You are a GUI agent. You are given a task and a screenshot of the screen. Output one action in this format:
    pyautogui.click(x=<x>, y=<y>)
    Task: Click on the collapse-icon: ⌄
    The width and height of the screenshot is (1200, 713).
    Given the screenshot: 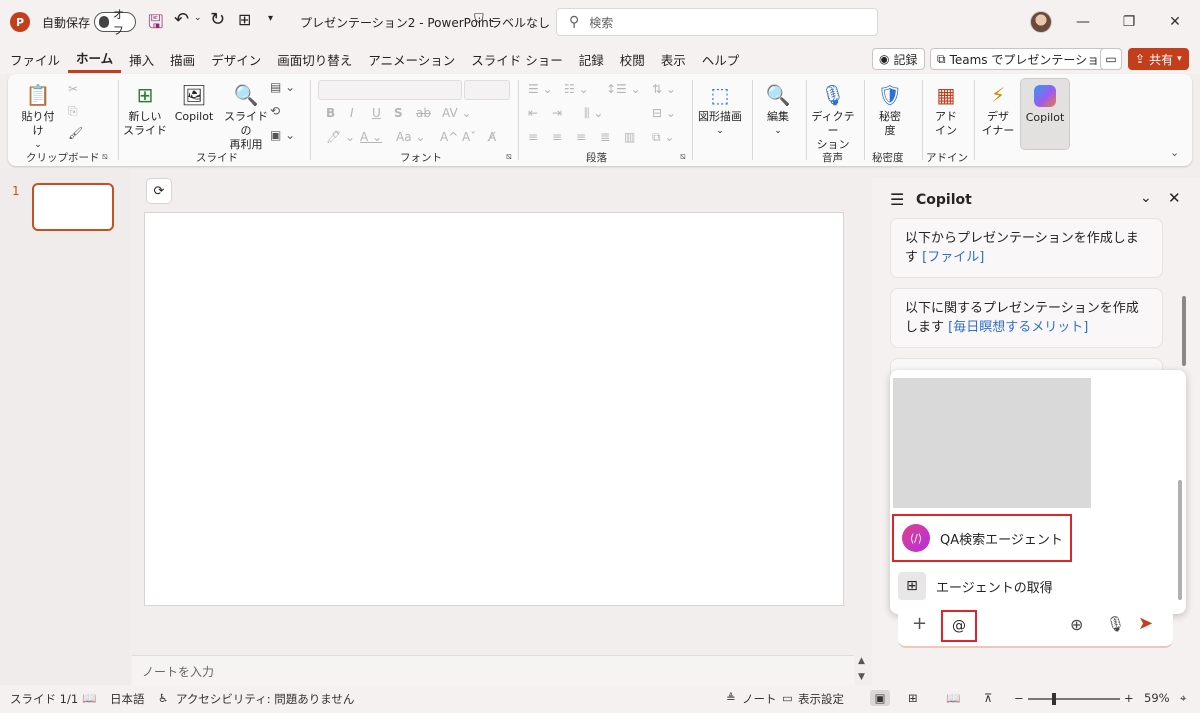 What is the action you would take?
    pyautogui.click(x=1146, y=198)
    